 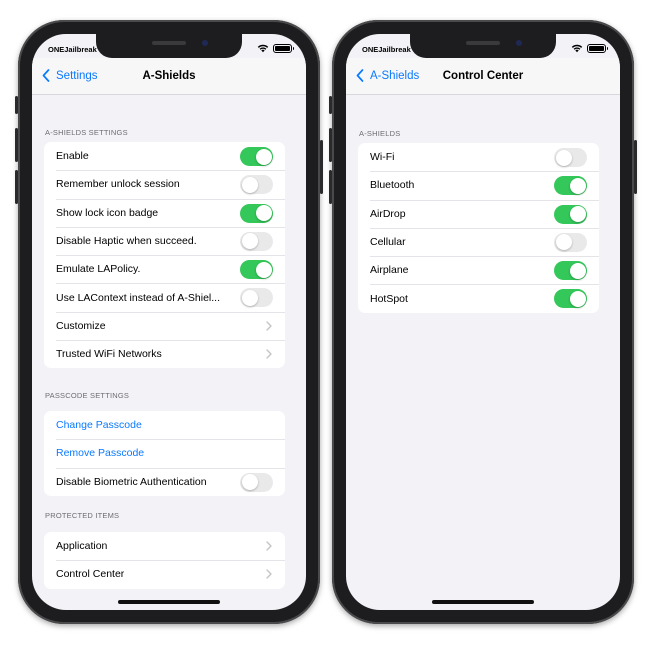 I want to click on hotspot-toggle, so click(x=570, y=299).